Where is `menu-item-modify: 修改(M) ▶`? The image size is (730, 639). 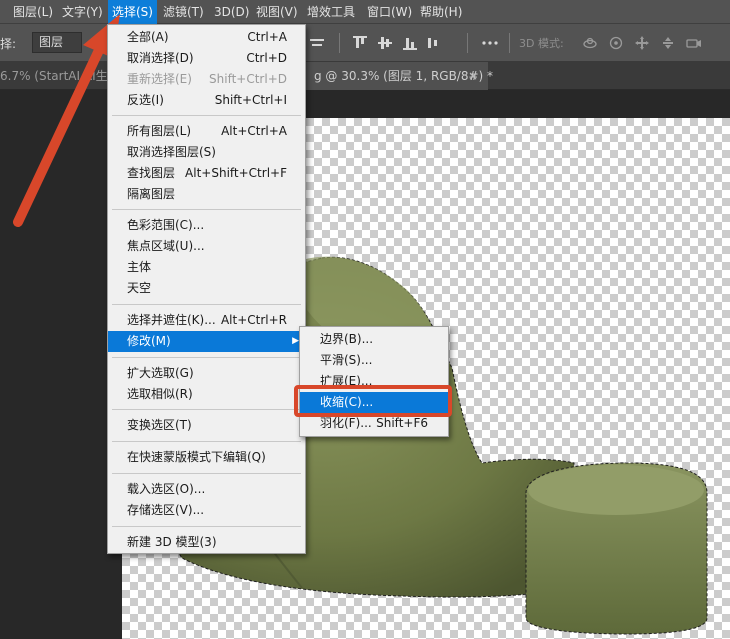
menu-item-modify: 修改(M) ▶ is located at coordinates (206, 341).